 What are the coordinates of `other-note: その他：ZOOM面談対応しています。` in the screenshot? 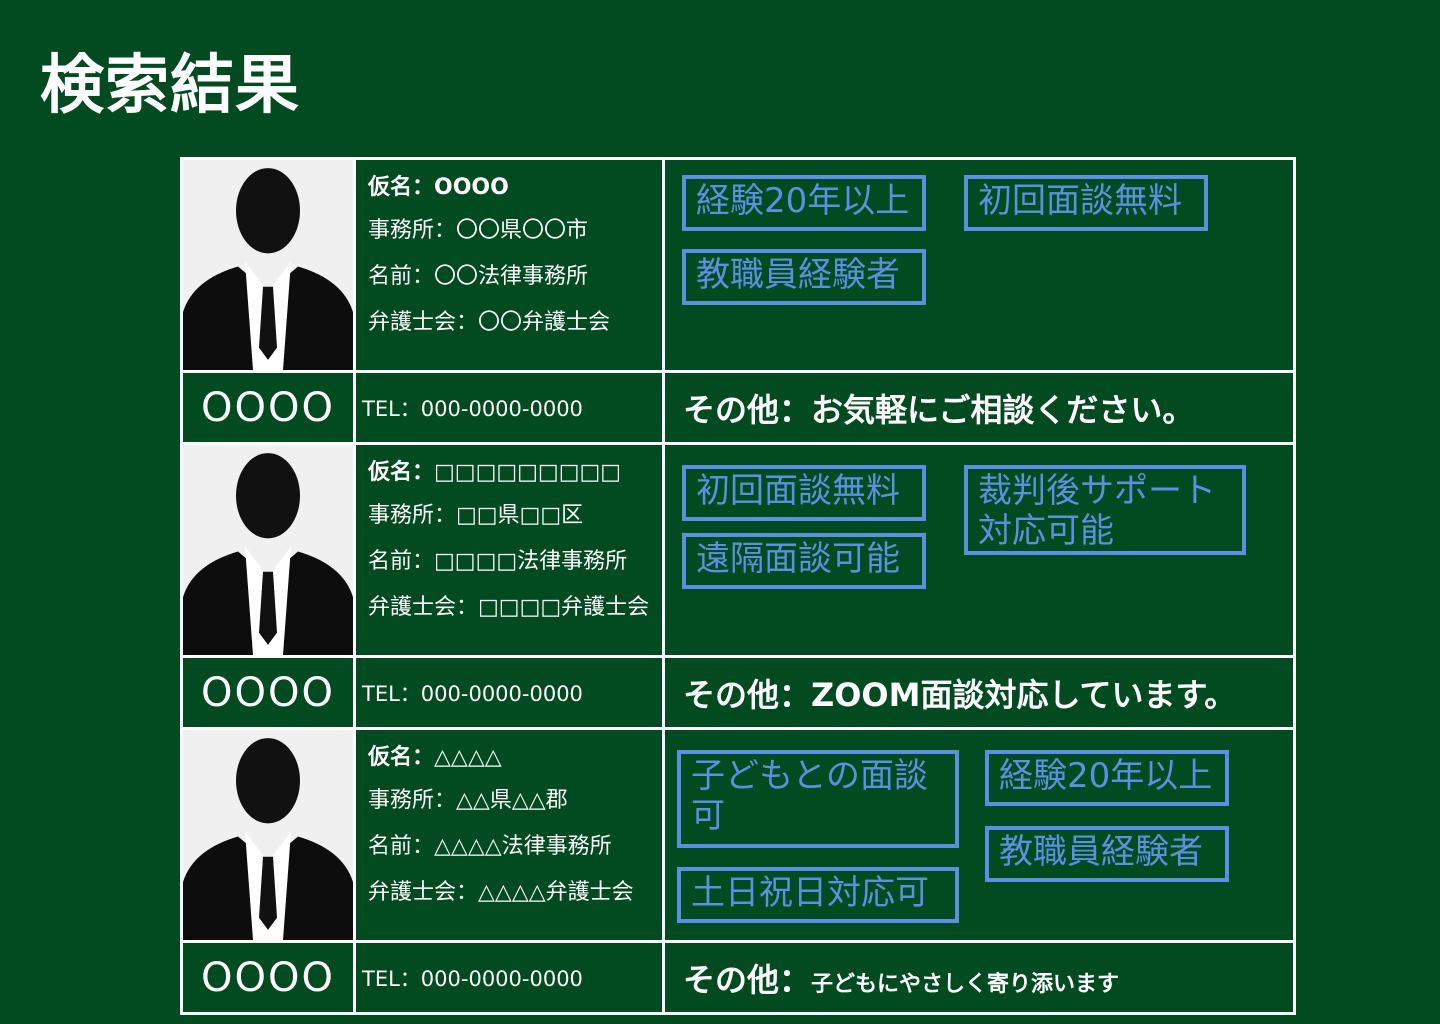 It's located at (979, 692).